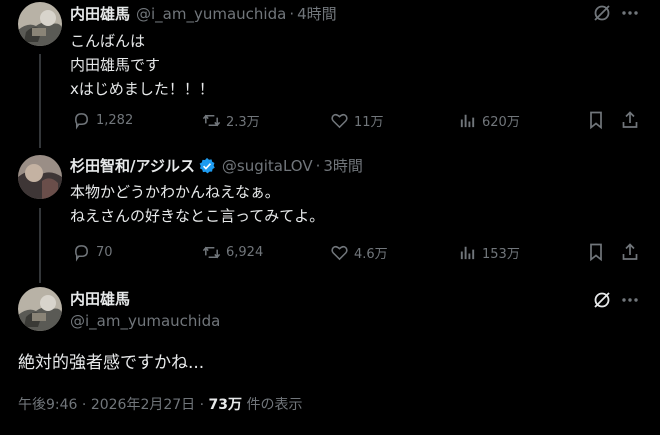 This screenshot has height=435, width=660. What do you see at coordinates (207, 166) in the screenshot?
I see `verified-badge-icon` at bounding box center [207, 166].